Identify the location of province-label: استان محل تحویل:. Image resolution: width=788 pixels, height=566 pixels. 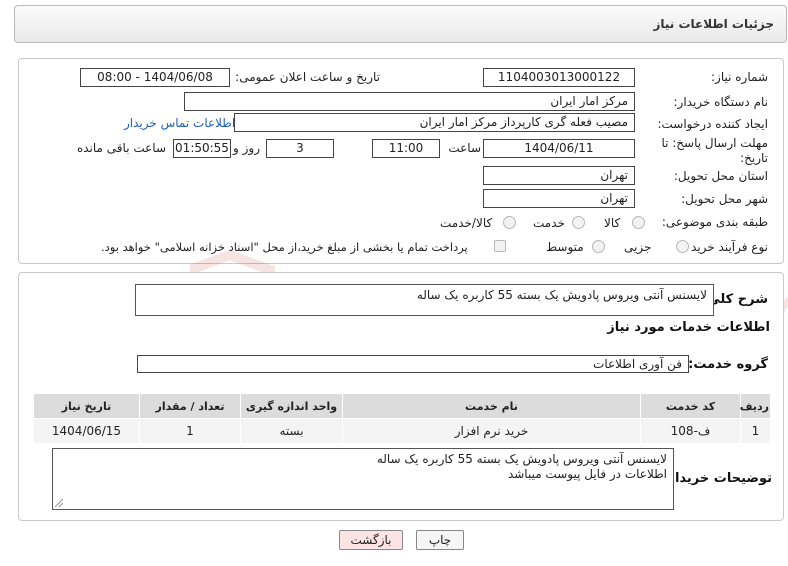
(720, 176).